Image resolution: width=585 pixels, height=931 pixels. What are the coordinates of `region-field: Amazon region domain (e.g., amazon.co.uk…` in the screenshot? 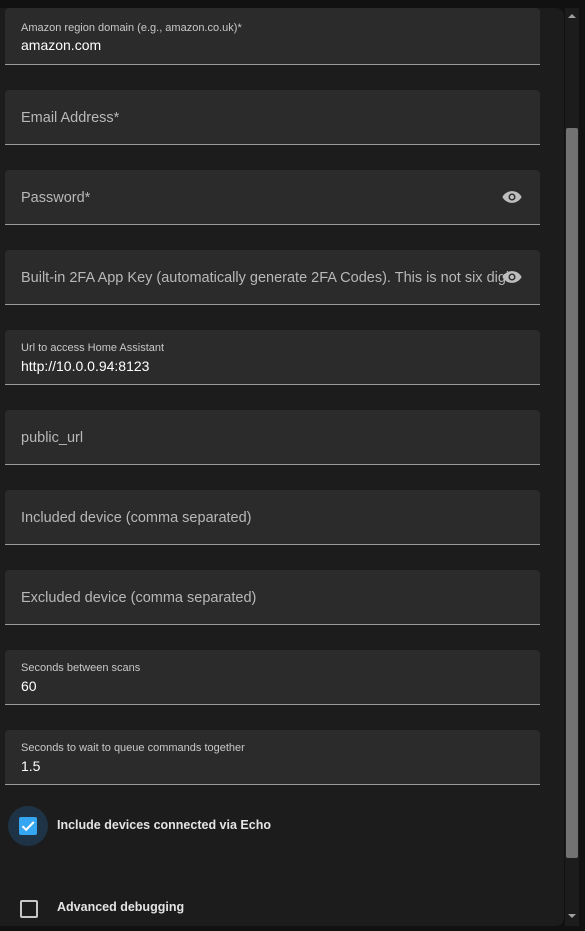 It's located at (272, 36).